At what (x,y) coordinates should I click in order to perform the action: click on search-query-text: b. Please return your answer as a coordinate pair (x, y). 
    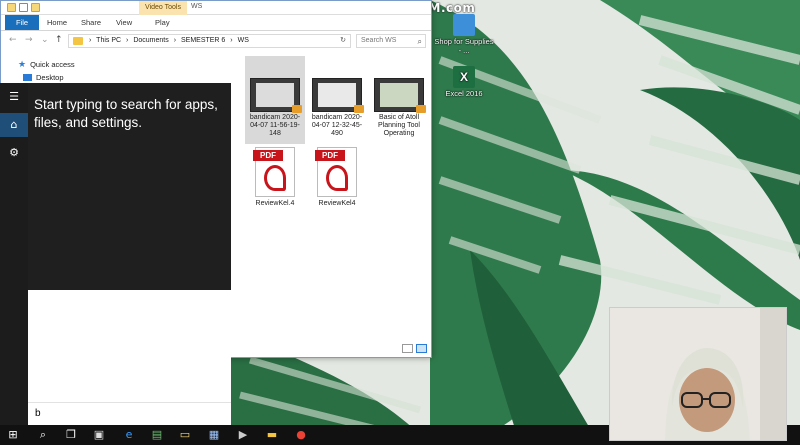
    Looking at the image, I should click on (38, 413).